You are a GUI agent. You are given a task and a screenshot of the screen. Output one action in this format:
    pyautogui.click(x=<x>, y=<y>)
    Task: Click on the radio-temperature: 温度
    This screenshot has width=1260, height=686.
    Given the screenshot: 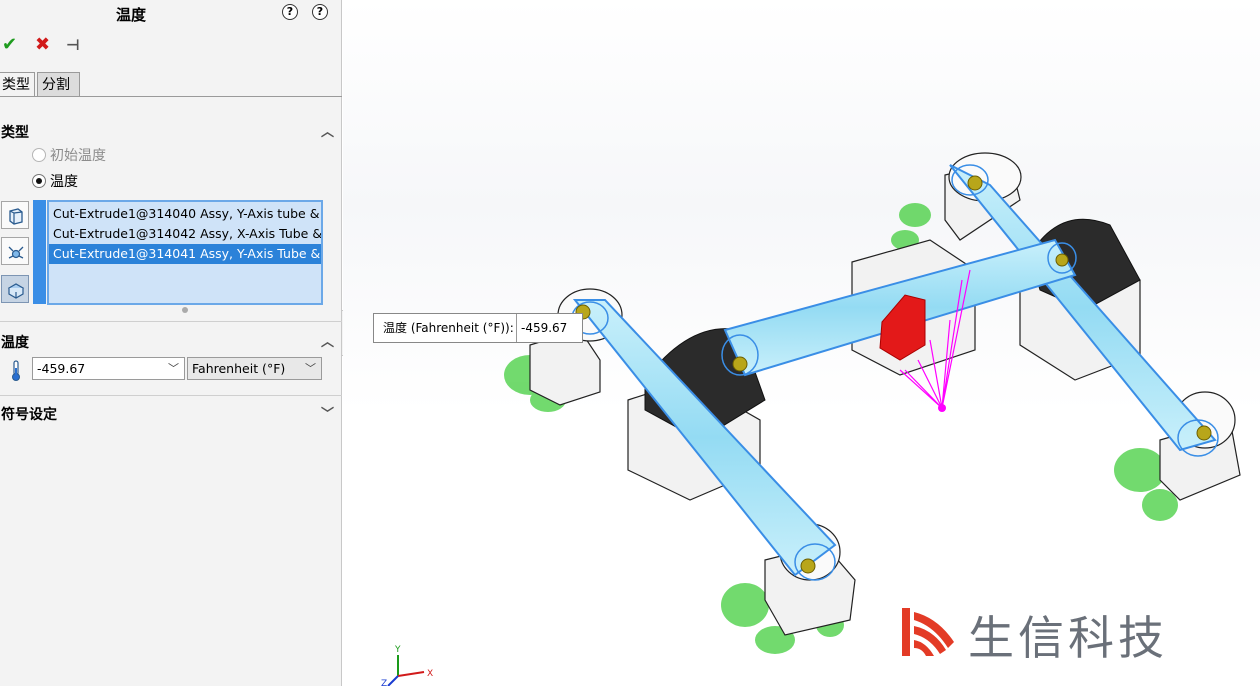 What is the action you would take?
    pyautogui.click(x=55, y=181)
    